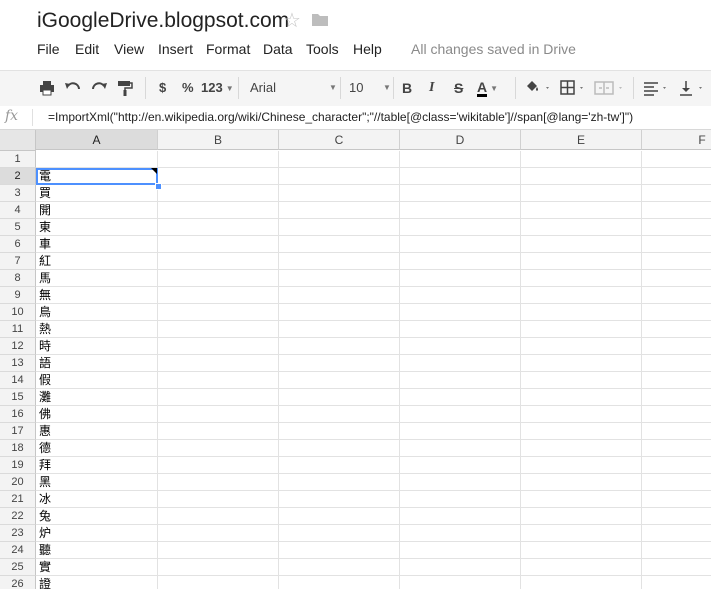 The height and width of the screenshot is (589, 711). Describe the element at coordinates (581, 176) in the screenshot. I see `cell-e2` at that location.